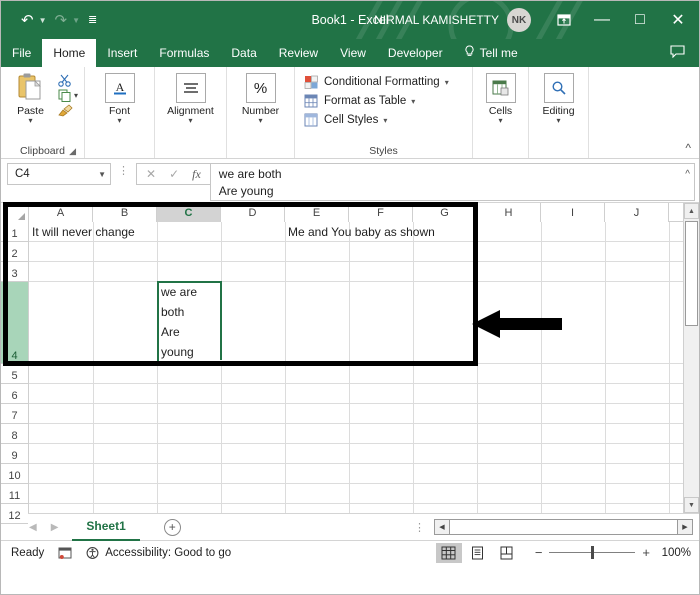 The image size is (700, 595). I want to click on font-button: A Font ▾, so click(119, 97).